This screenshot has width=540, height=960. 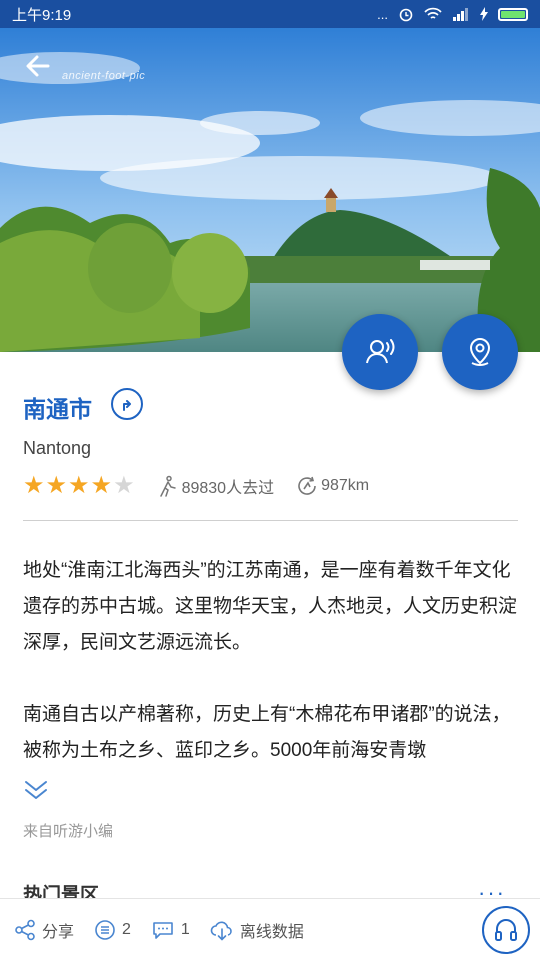 I want to click on divider, so click(x=270, y=520).